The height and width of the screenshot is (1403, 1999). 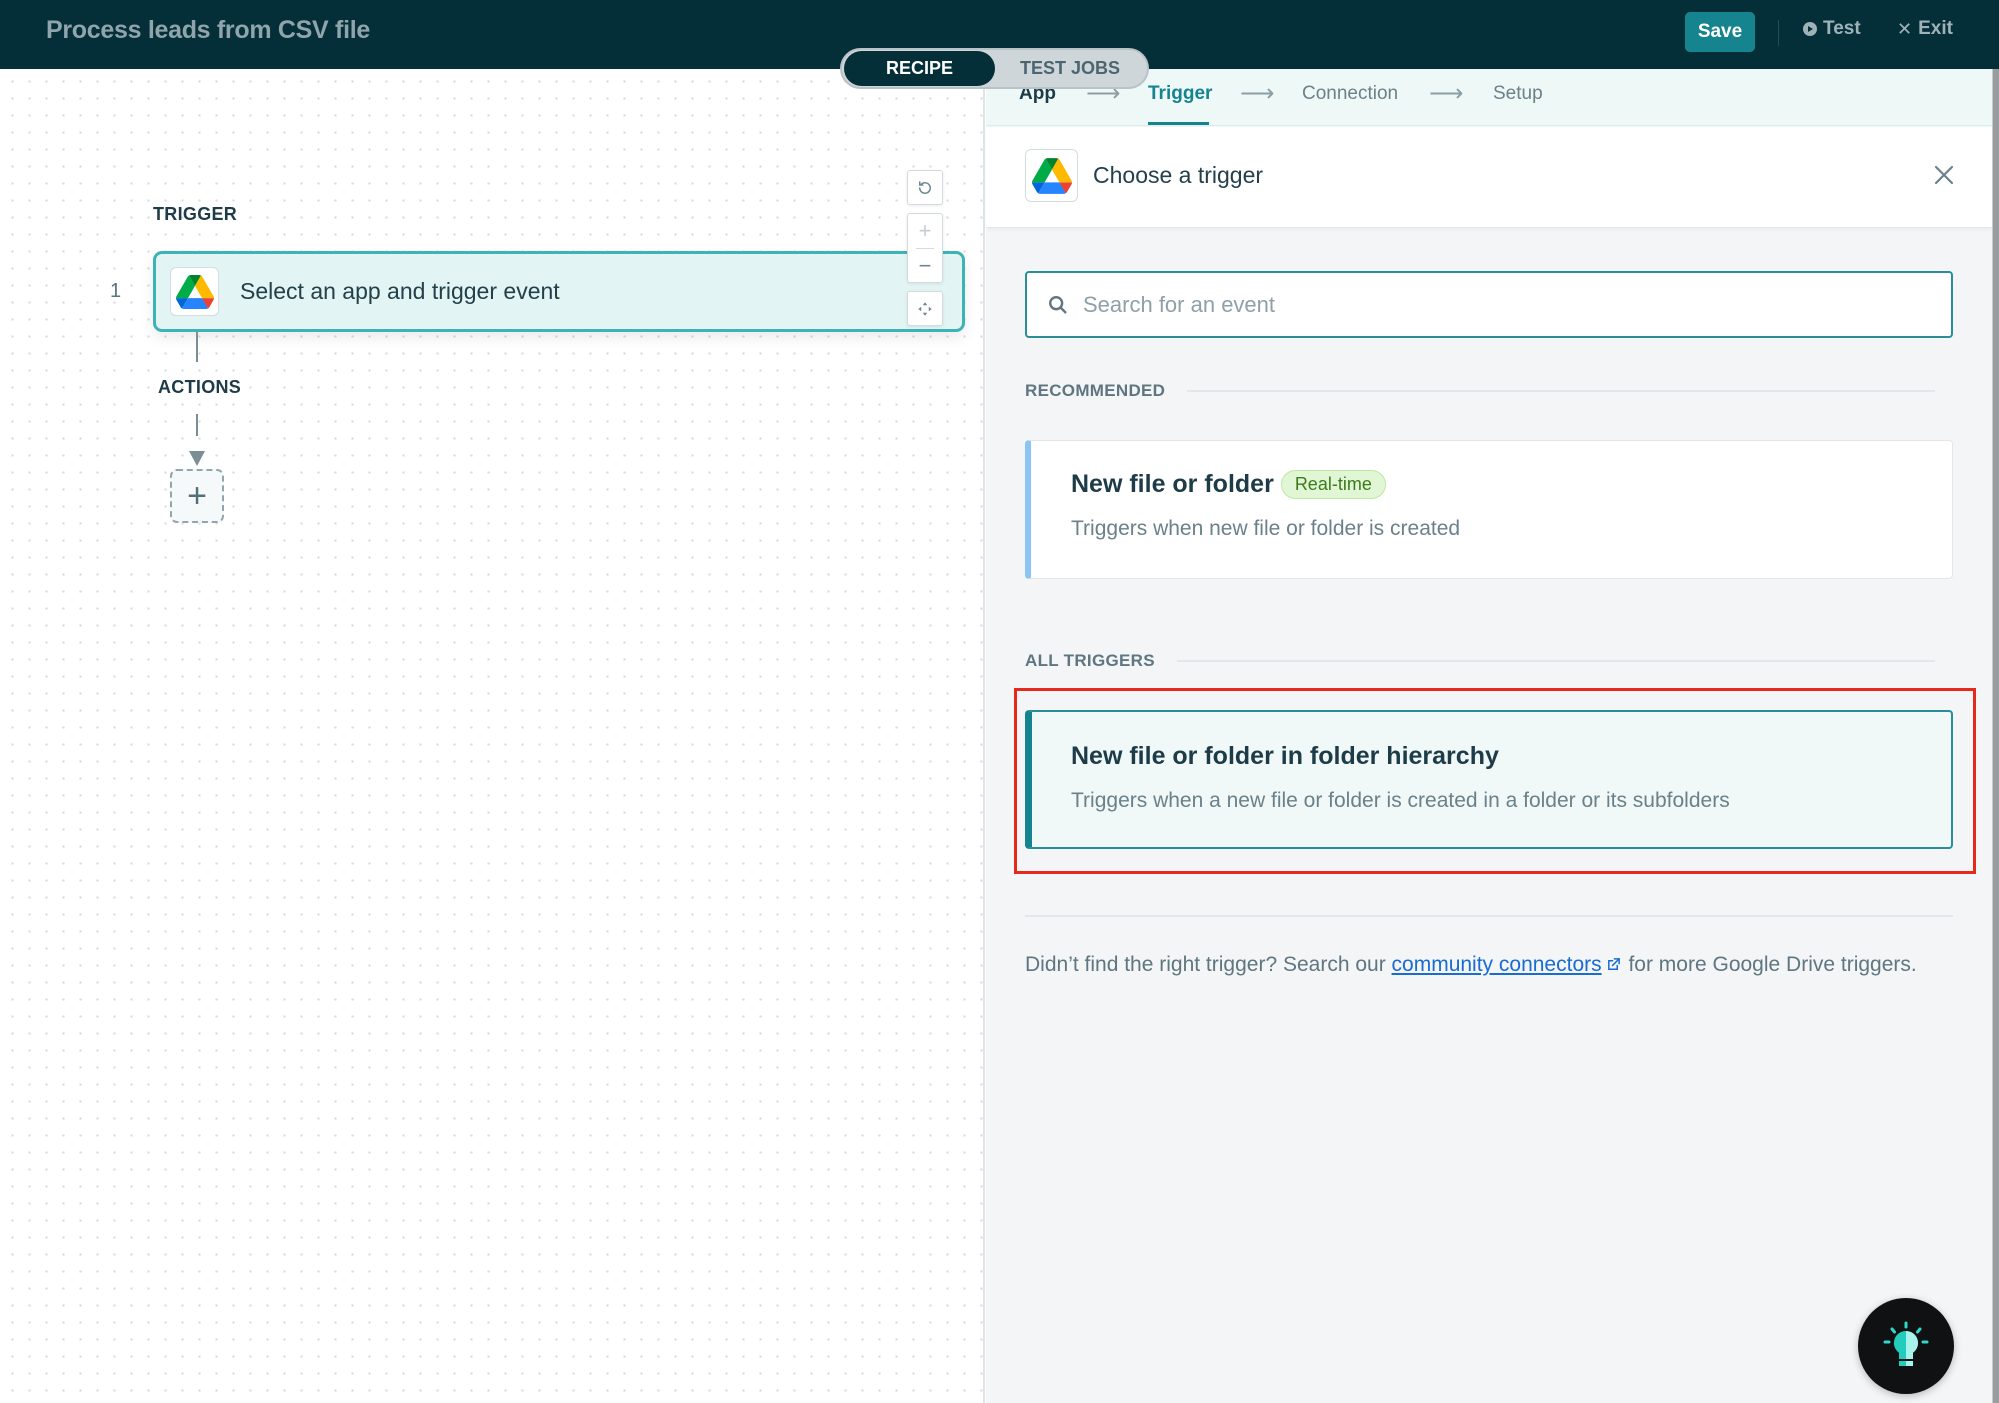 I want to click on recommended-heading: RECOMMENDED, so click(x=1480, y=391).